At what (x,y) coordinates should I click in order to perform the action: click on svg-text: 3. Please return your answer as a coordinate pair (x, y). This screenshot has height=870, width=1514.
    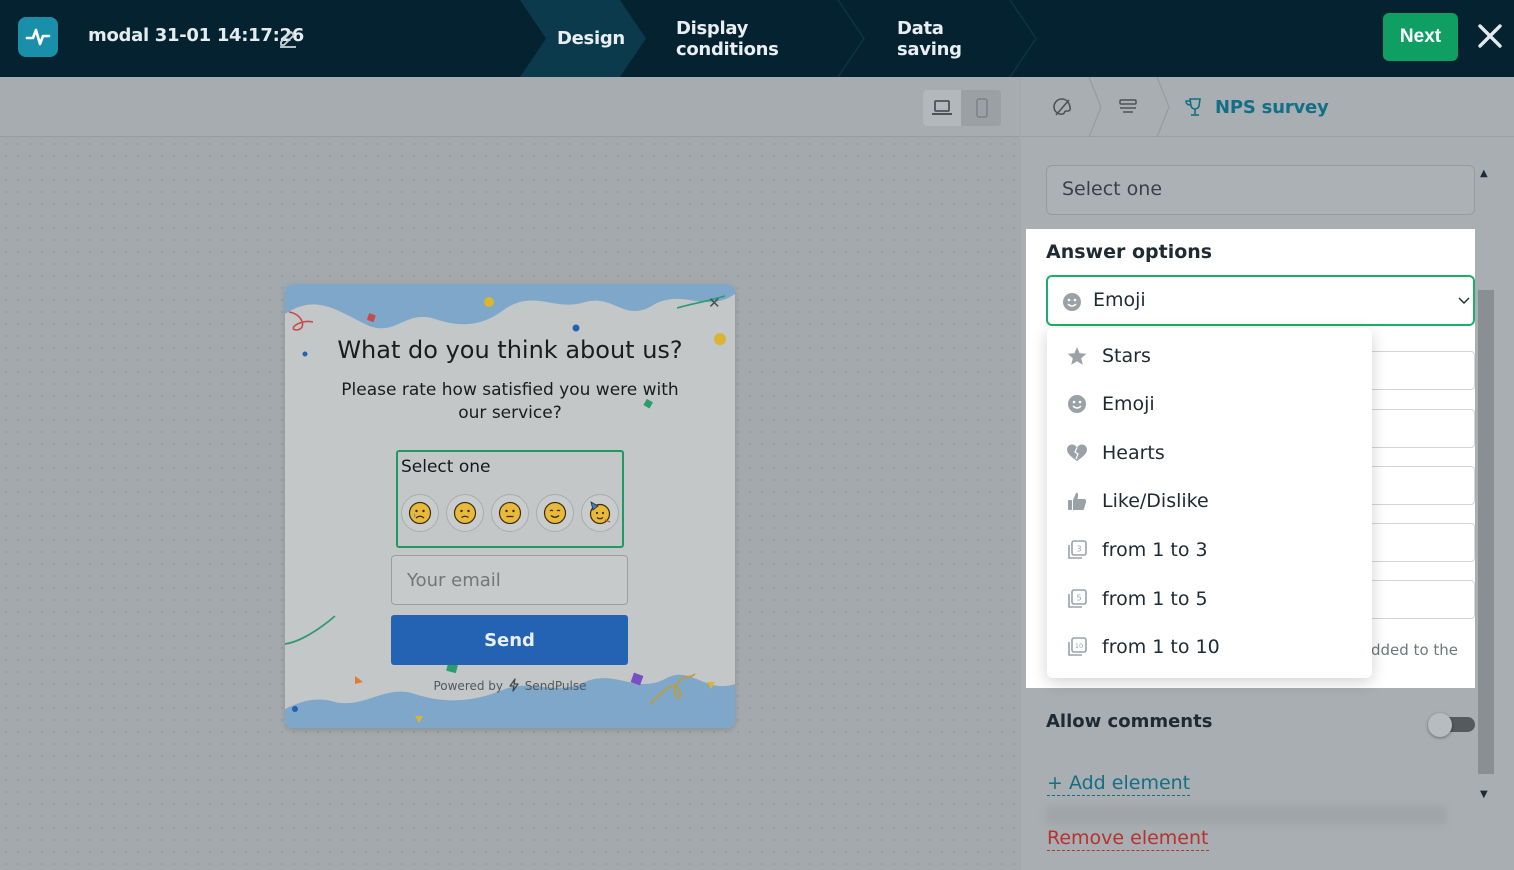
    Looking at the image, I should click on (1078, 549).